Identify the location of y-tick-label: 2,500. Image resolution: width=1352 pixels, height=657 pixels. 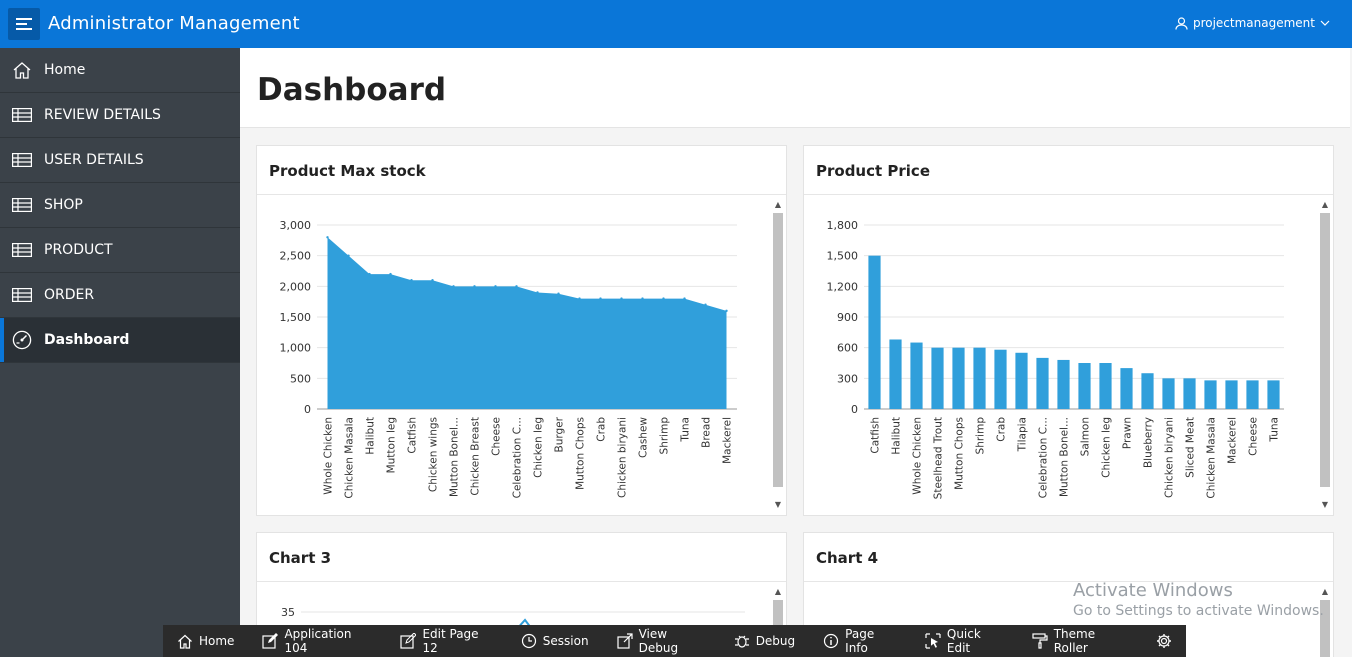
(296, 256).